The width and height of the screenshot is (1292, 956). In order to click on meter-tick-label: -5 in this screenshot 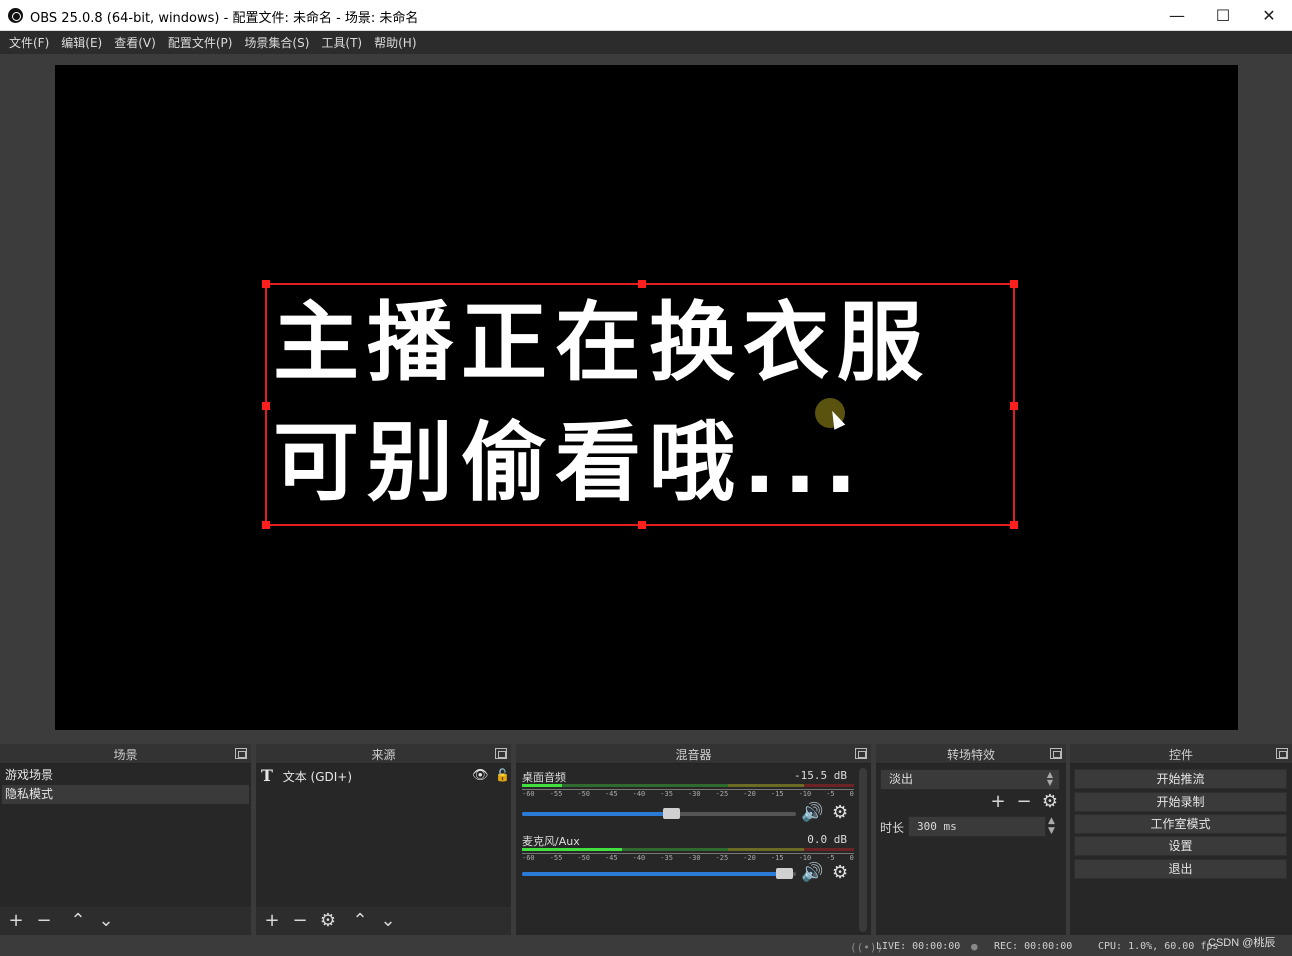, I will do `click(830, 794)`.